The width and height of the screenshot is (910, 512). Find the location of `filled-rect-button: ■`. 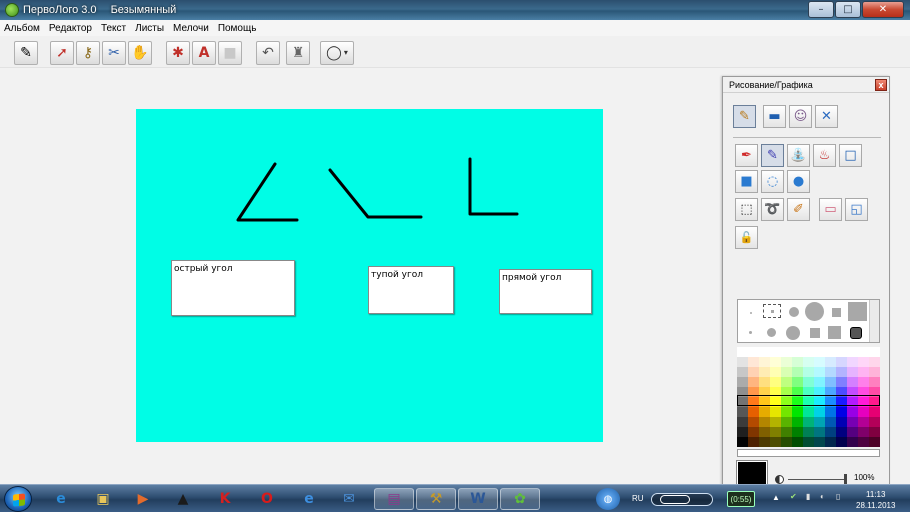

filled-rect-button: ■ is located at coordinates (746, 181).